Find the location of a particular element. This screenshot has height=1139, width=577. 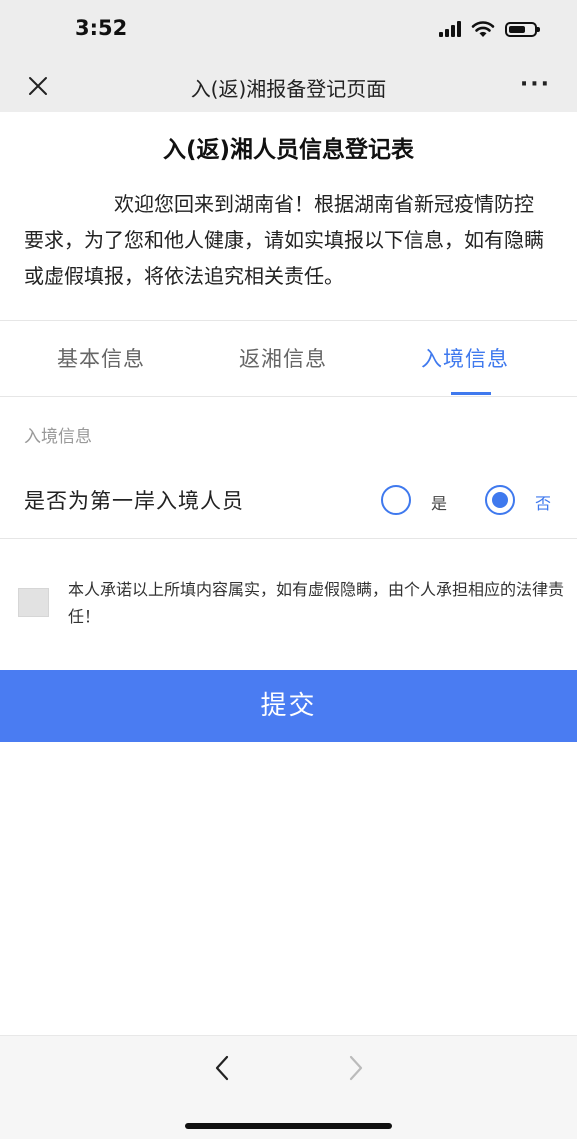

radio-yes-label: 是 is located at coordinates (439, 502).